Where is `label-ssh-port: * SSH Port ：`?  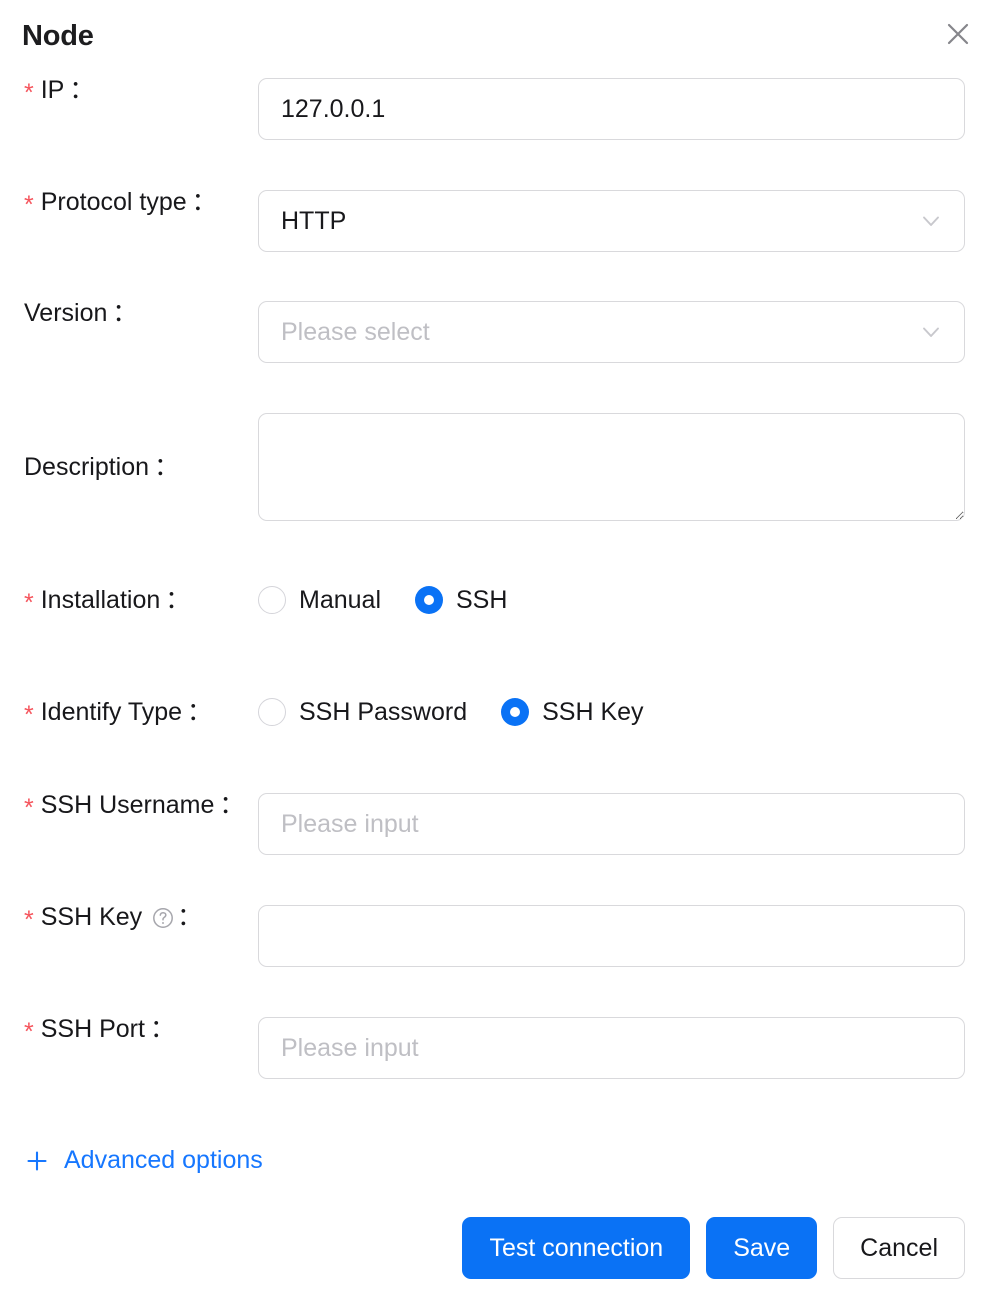 label-ssh-port: * SSH Port ： is located at coordinates (129, 1030).